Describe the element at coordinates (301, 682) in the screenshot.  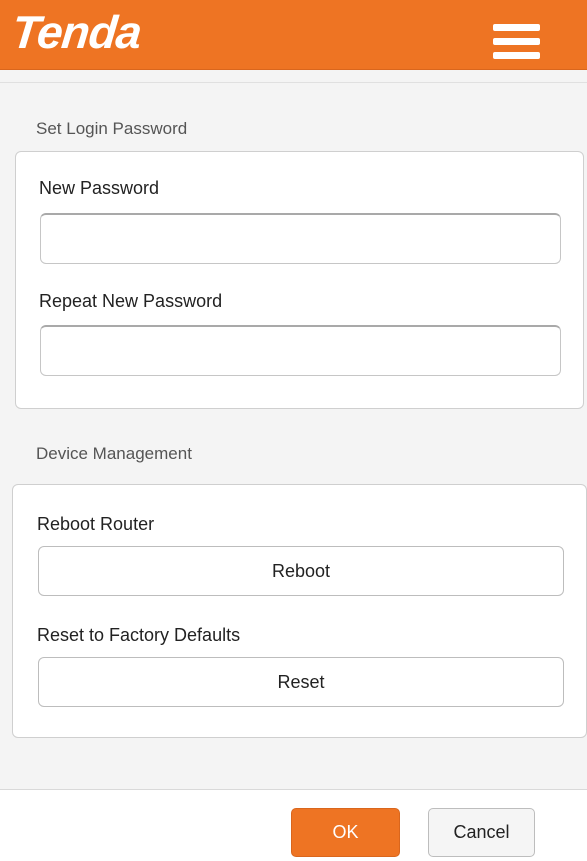
I see `reset-button: Reset` at that location.